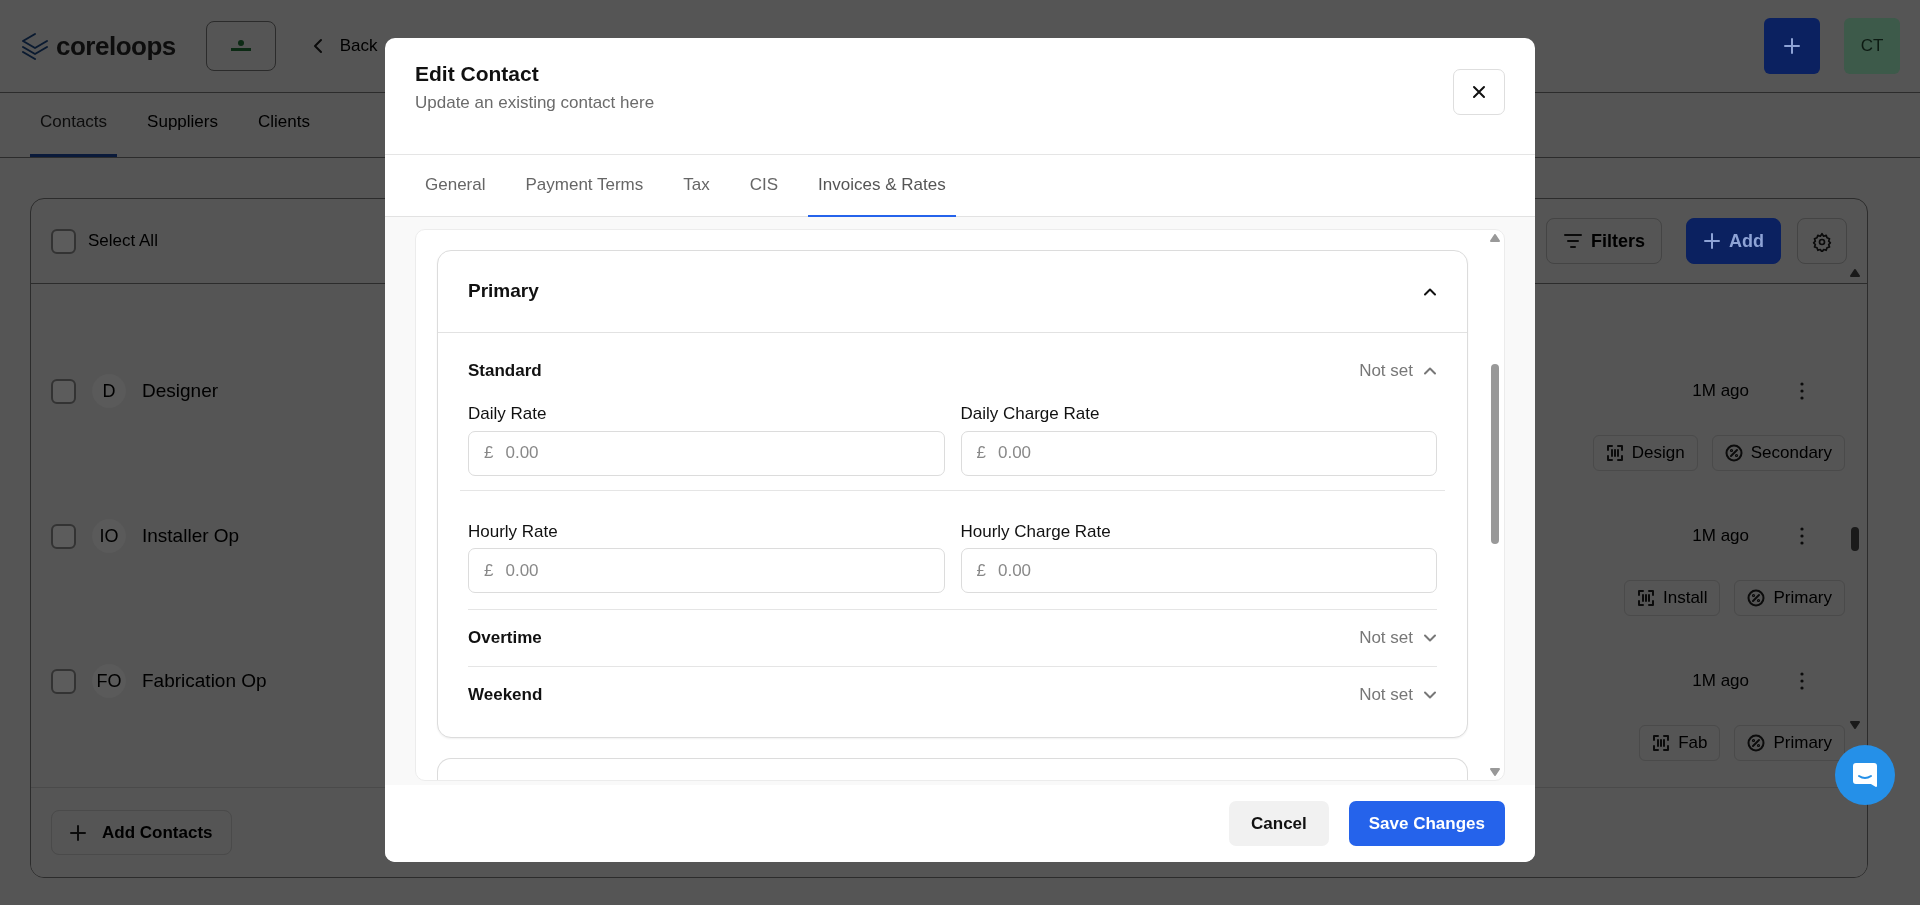 This screenshot has height=905, width=1920. I want to click on contact-name: Installer Op, so click(191, 536).